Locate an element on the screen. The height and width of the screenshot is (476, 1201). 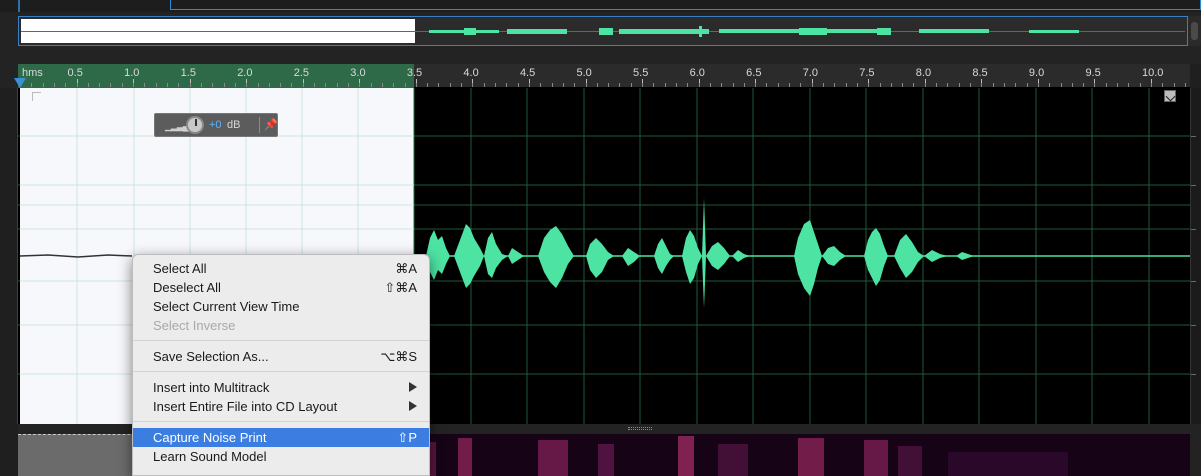
ruler-tick-label: 6.5 is located at coordinates (754, 73).